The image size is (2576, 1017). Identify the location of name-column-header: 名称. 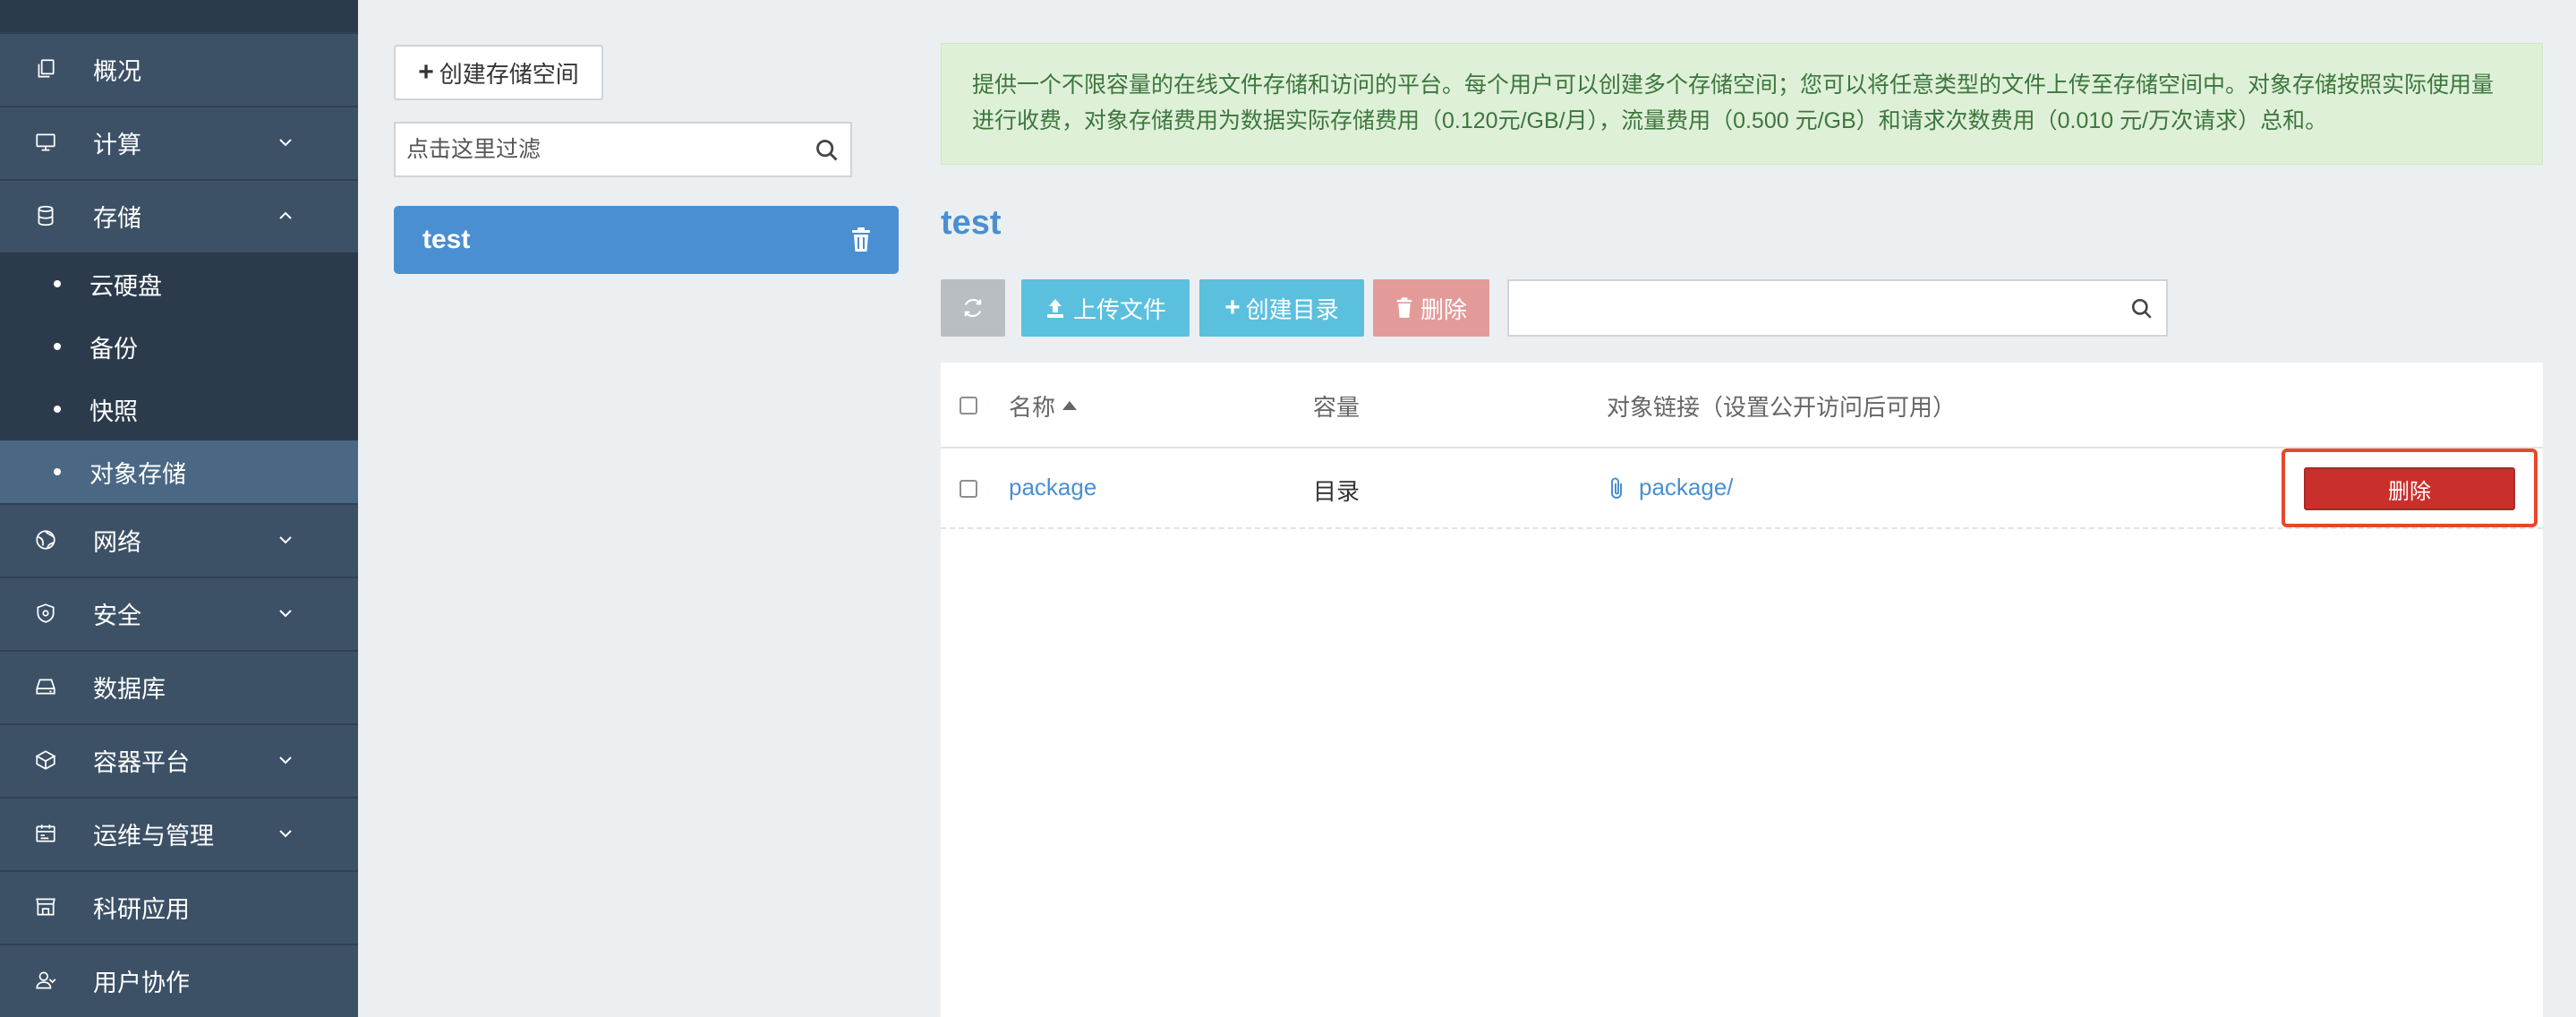
(1043, 406).